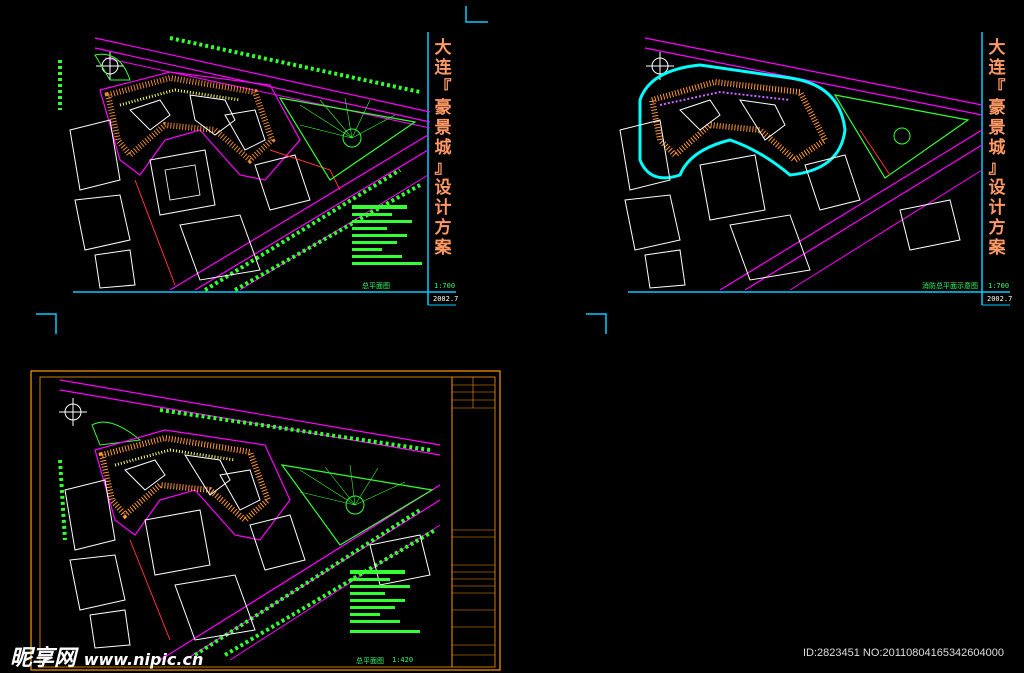 This screenshot has height=673, width=1024. Describe the element at coordinates (443, 208) in the screenshot. I see `sheet-1-title-char: 计` at that location.